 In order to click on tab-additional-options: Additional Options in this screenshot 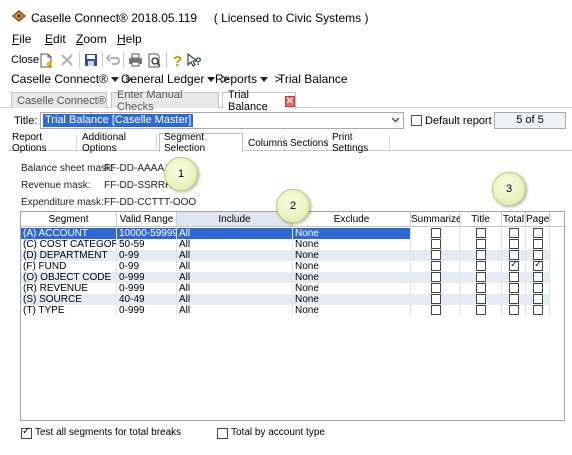, I will do `click(117, 143)`.